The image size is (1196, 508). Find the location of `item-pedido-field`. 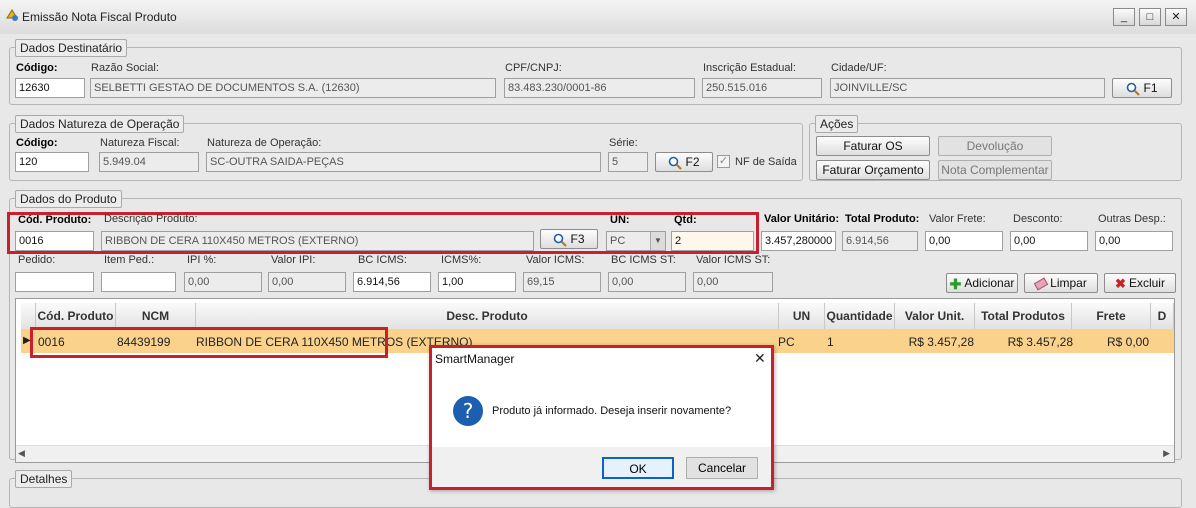

item-pedido-field is located at coordinates (138, 282).